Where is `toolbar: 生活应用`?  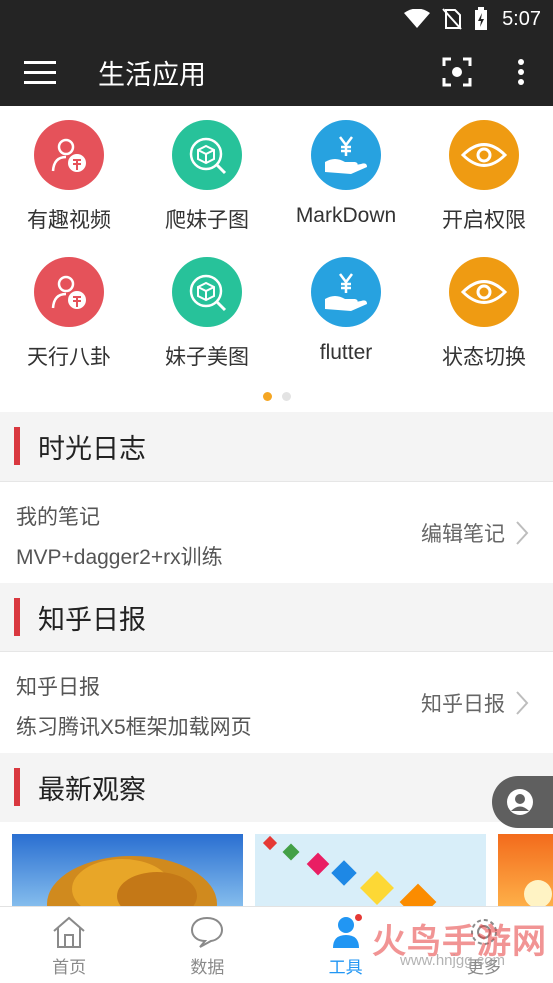 toolbar: 生活应用 is located at coordinates (276, 72).